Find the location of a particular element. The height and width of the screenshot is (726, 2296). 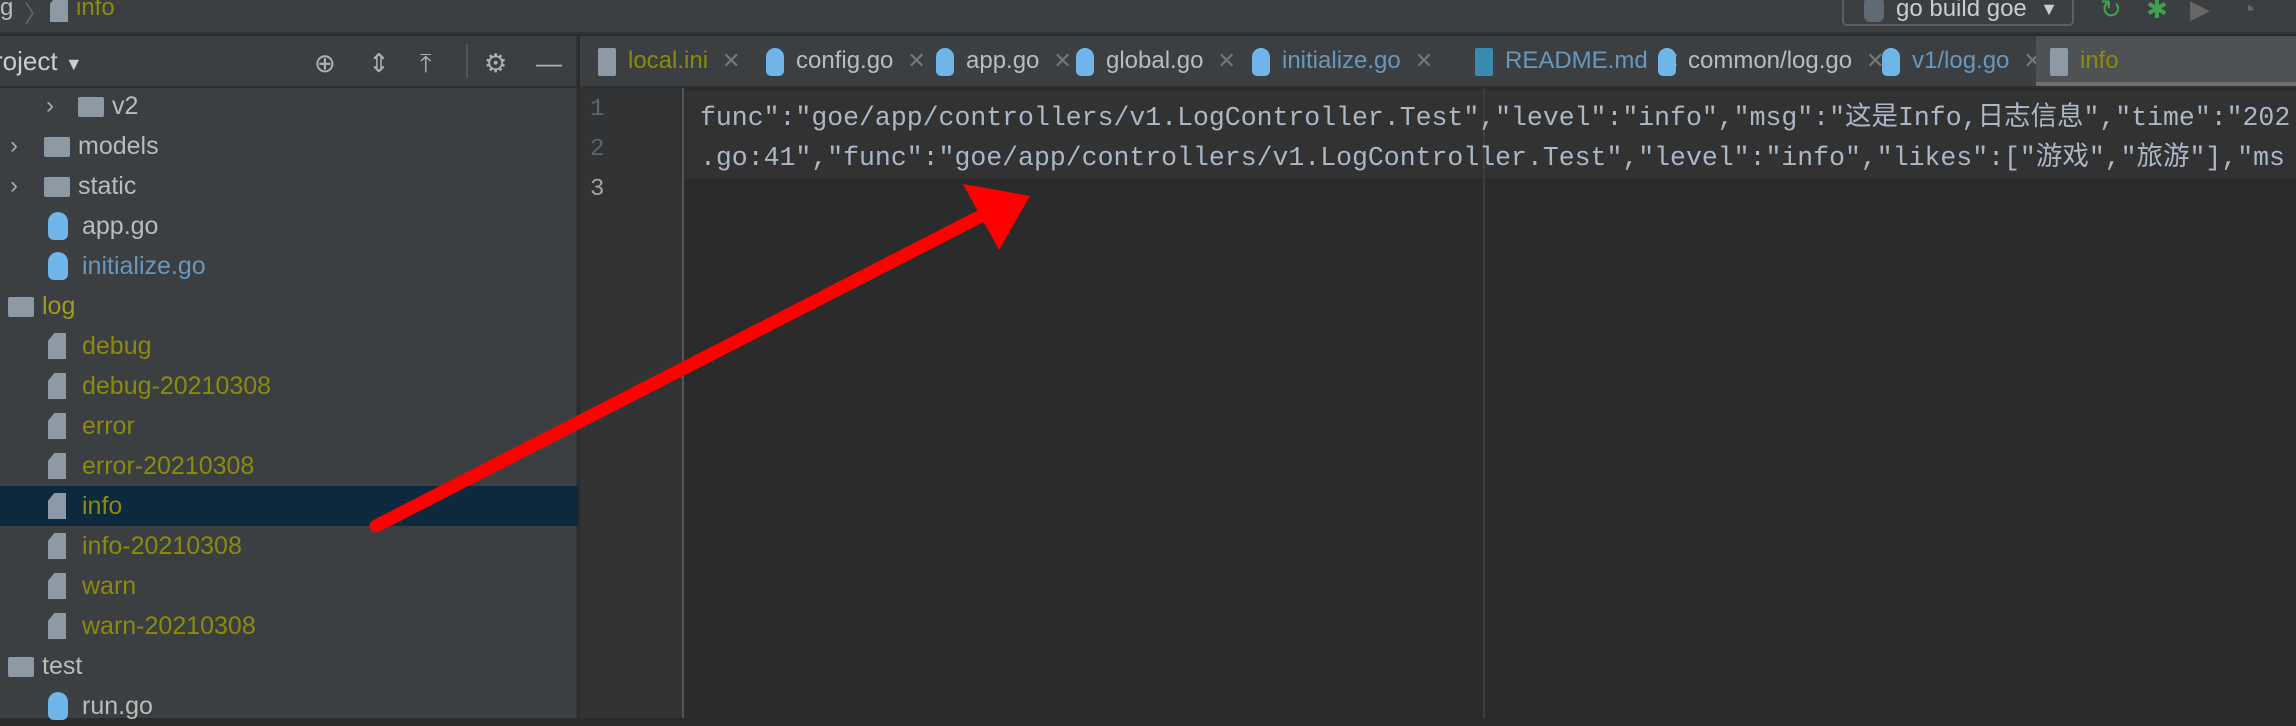

arrow-shaft is located at coordinates (680, 370).